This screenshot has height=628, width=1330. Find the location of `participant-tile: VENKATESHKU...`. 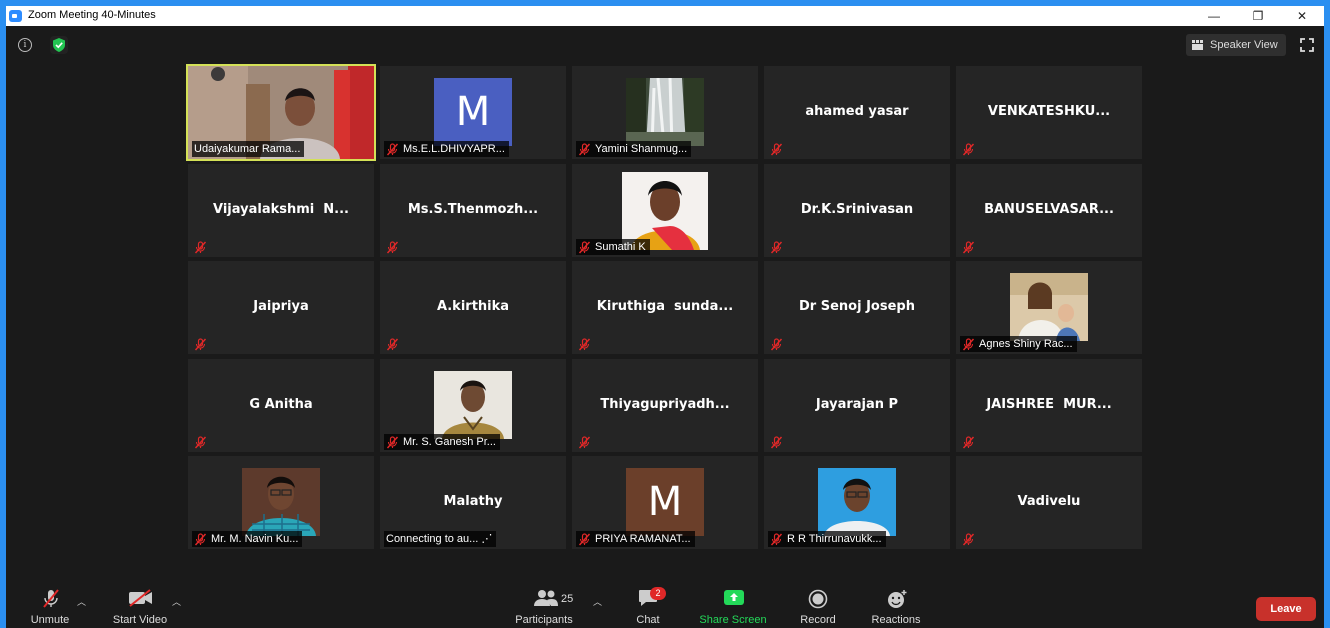

participant-tile: VENKATESHKU... is located at coordinates (1049, 112).